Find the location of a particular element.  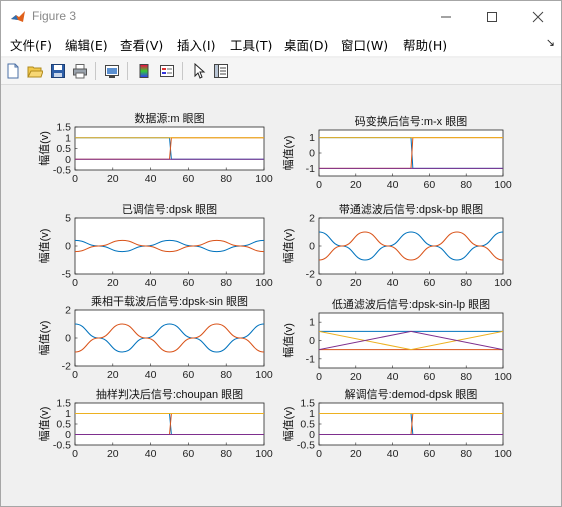

subplot-2: 码变换后信号:m-x 眼图幅值(v)0 20 40 60 80 100-101 is located at coordinates (397, 152).